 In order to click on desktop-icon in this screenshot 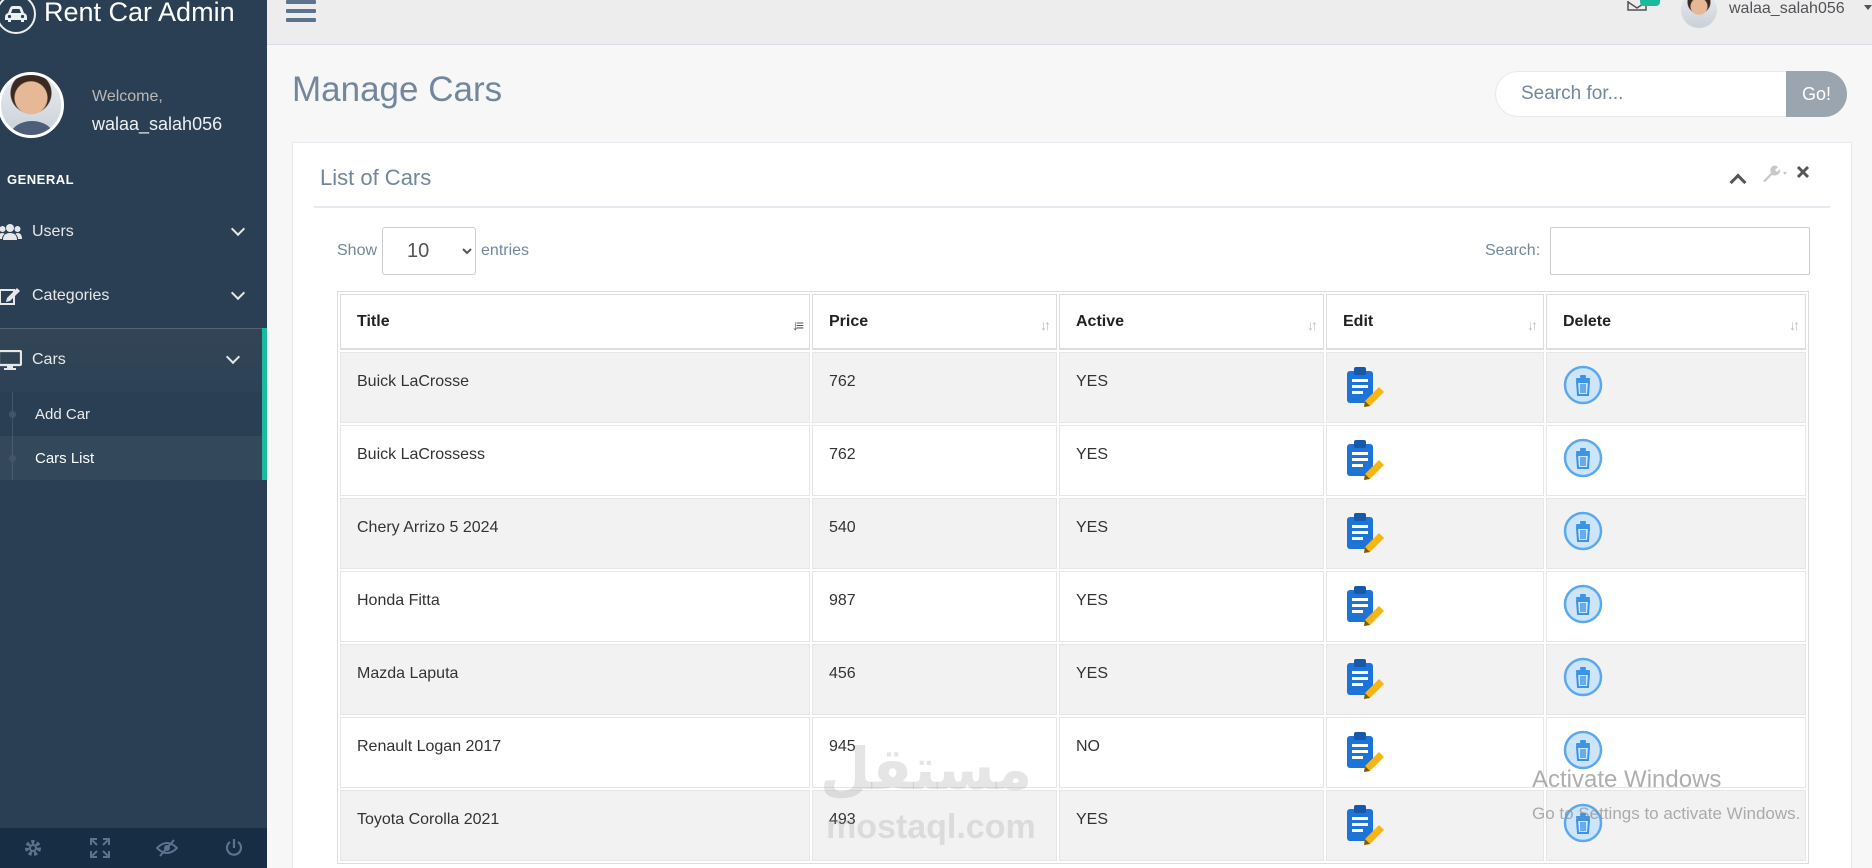, I will do `click(11, 360)`.